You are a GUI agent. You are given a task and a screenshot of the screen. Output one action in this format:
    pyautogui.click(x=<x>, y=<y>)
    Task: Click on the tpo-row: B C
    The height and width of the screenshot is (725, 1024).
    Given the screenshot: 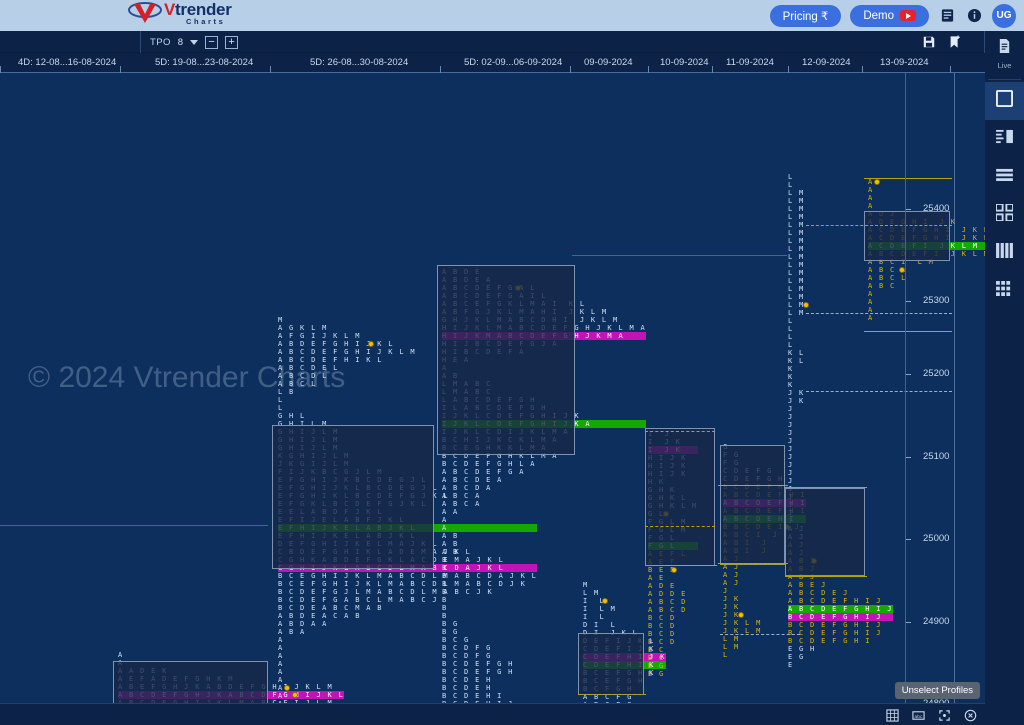 What is the action you would take?
    pyautogui.click(x=656, y=658)
    